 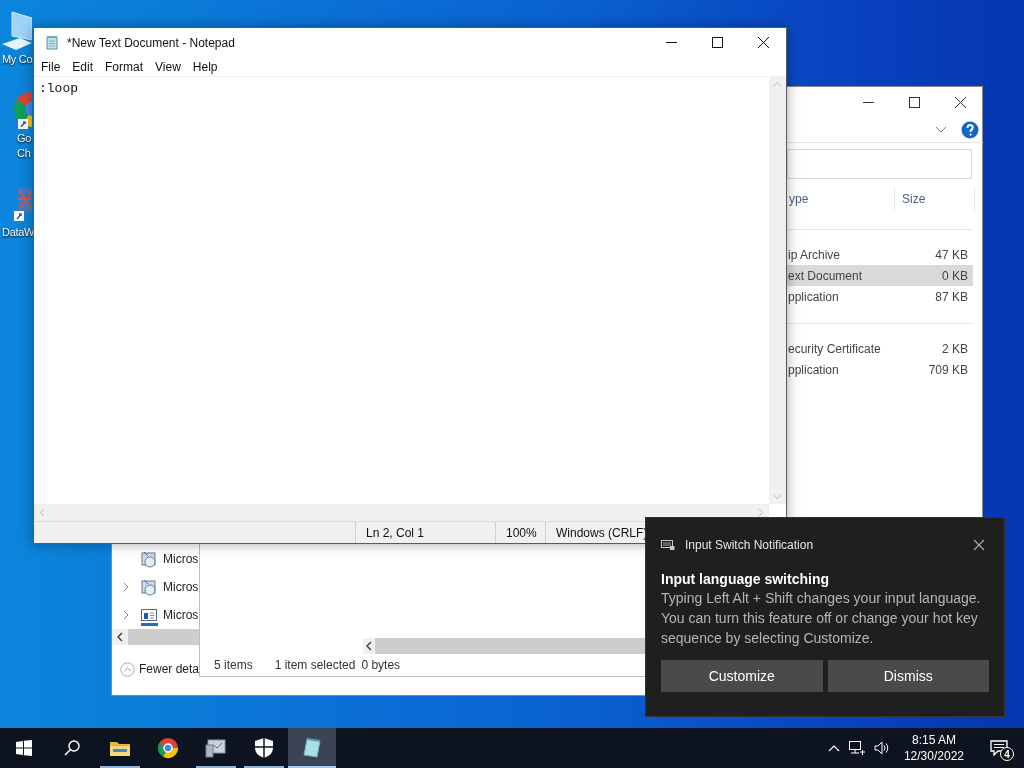 What do you see at coordinates (520, 532) in the screenshot?
I see `status-bar-text: 100%` at bounding box center [520, 532].